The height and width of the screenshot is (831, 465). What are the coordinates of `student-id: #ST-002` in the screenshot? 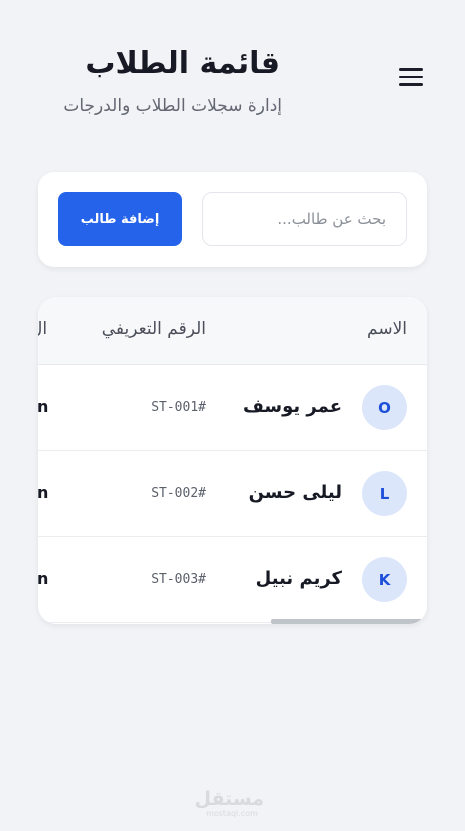 It's located at (178, 493).